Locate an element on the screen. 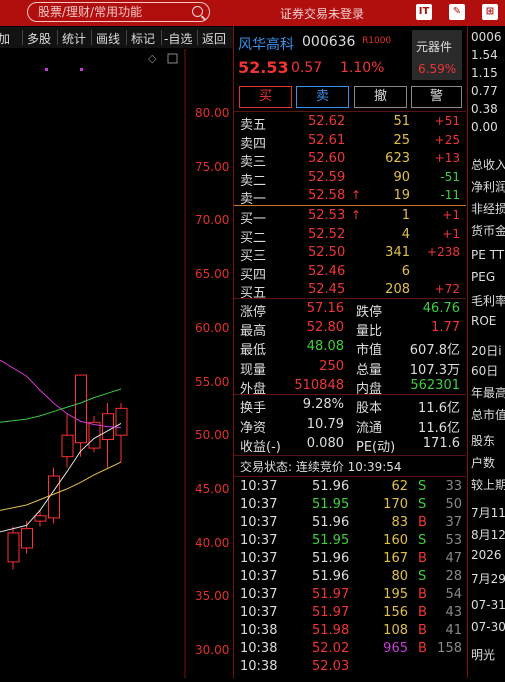  sector-label: 元器件 is located at coordinates (434, 47).